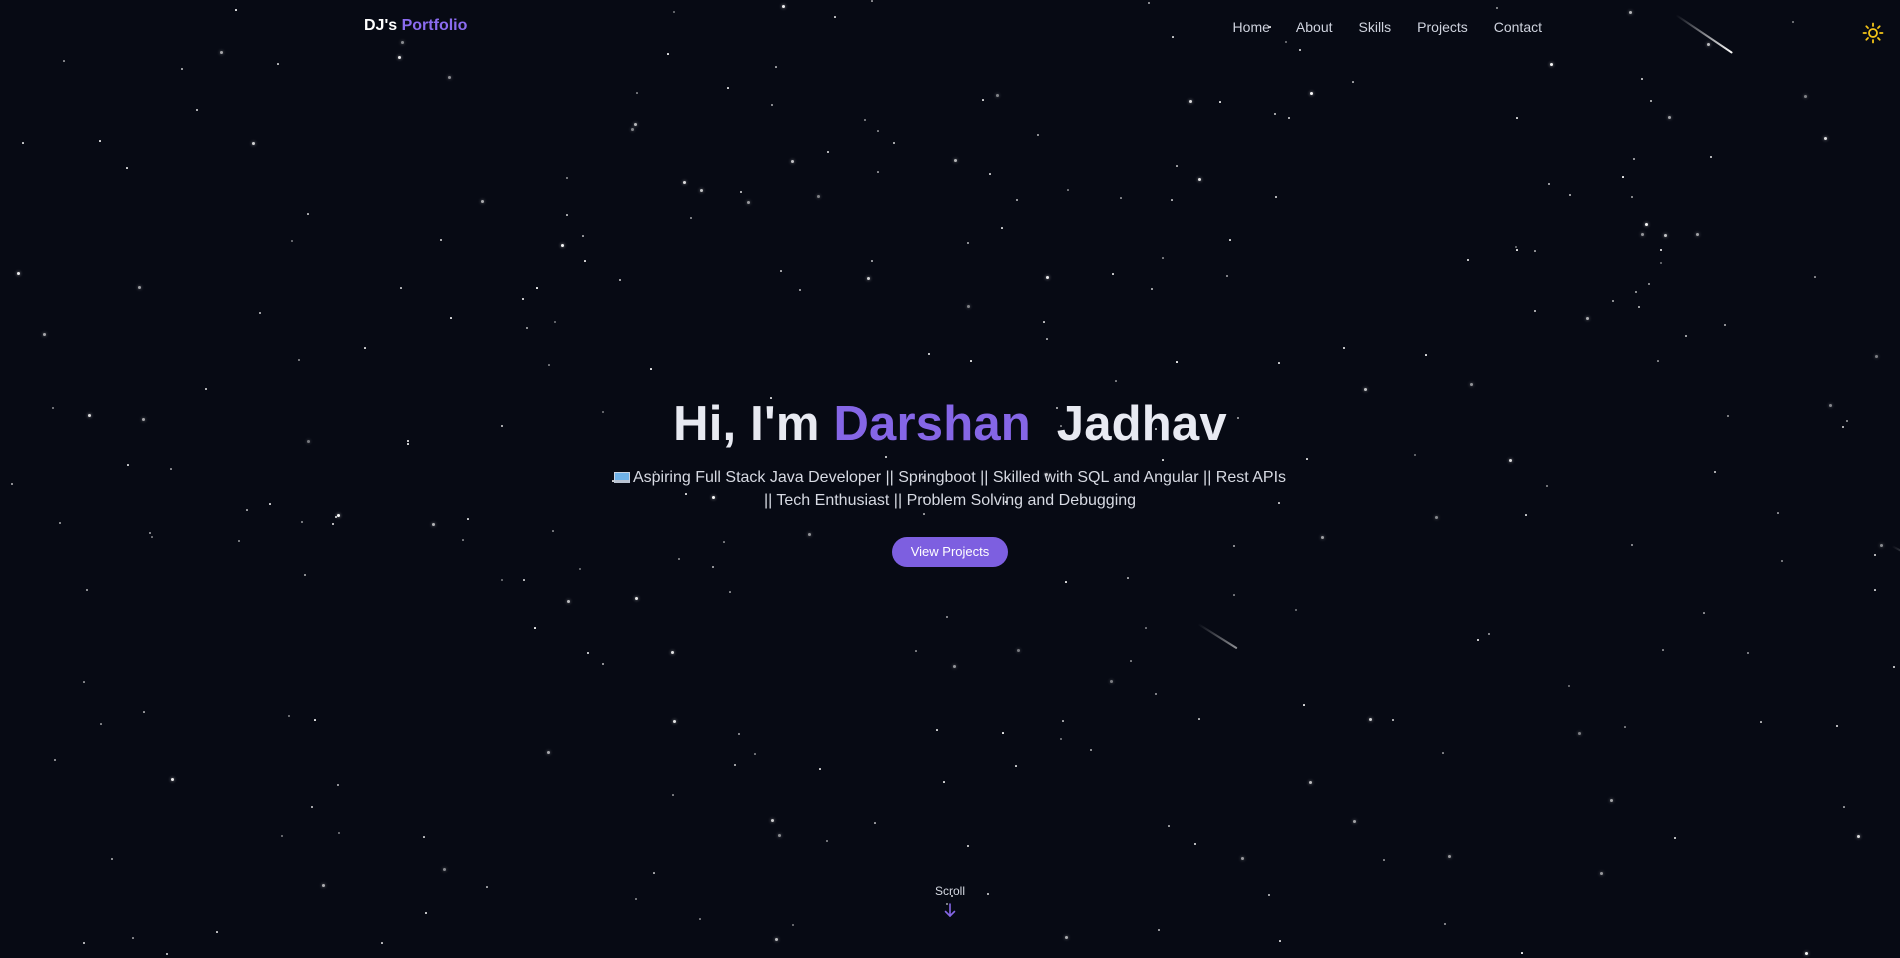 The width and height of the screenshot is (1900, 958). What do you see at coordinates (1314, 27) in the screenshot?
I see `nav-link-about: About` at bounding box center [1314, 27].